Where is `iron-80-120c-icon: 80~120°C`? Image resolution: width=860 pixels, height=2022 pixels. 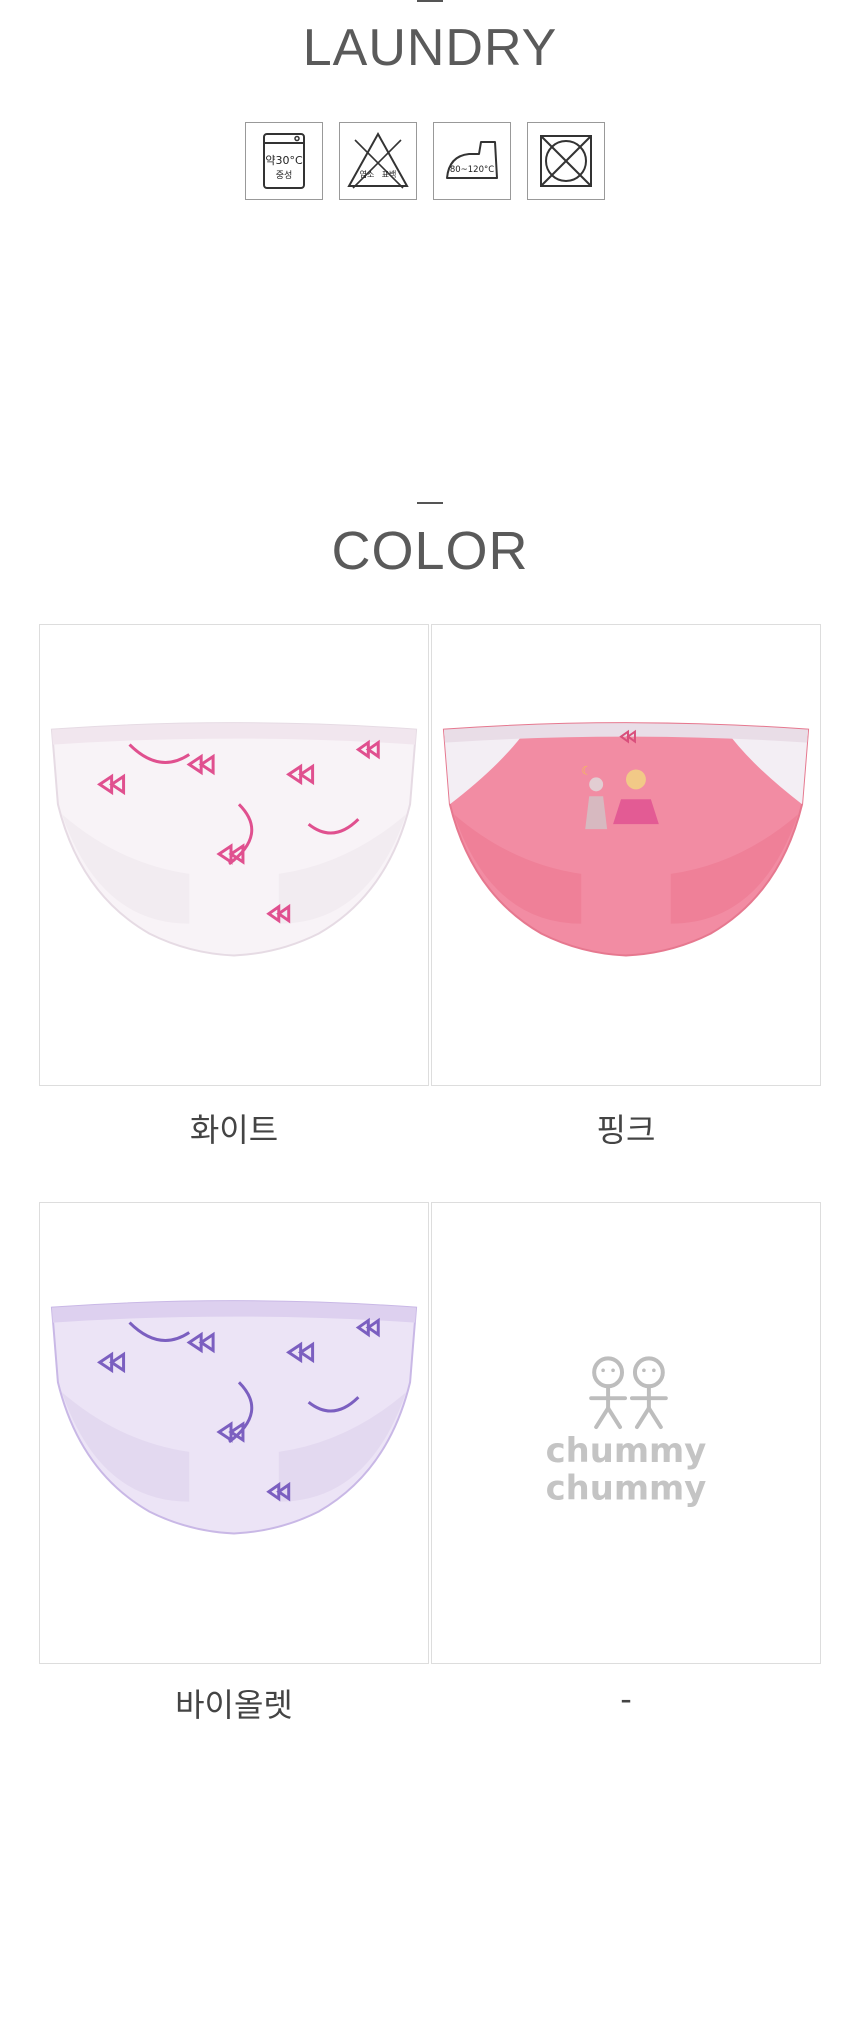
iron-80-120c-icon: 80~120°C is located at coordinates (472, 161).